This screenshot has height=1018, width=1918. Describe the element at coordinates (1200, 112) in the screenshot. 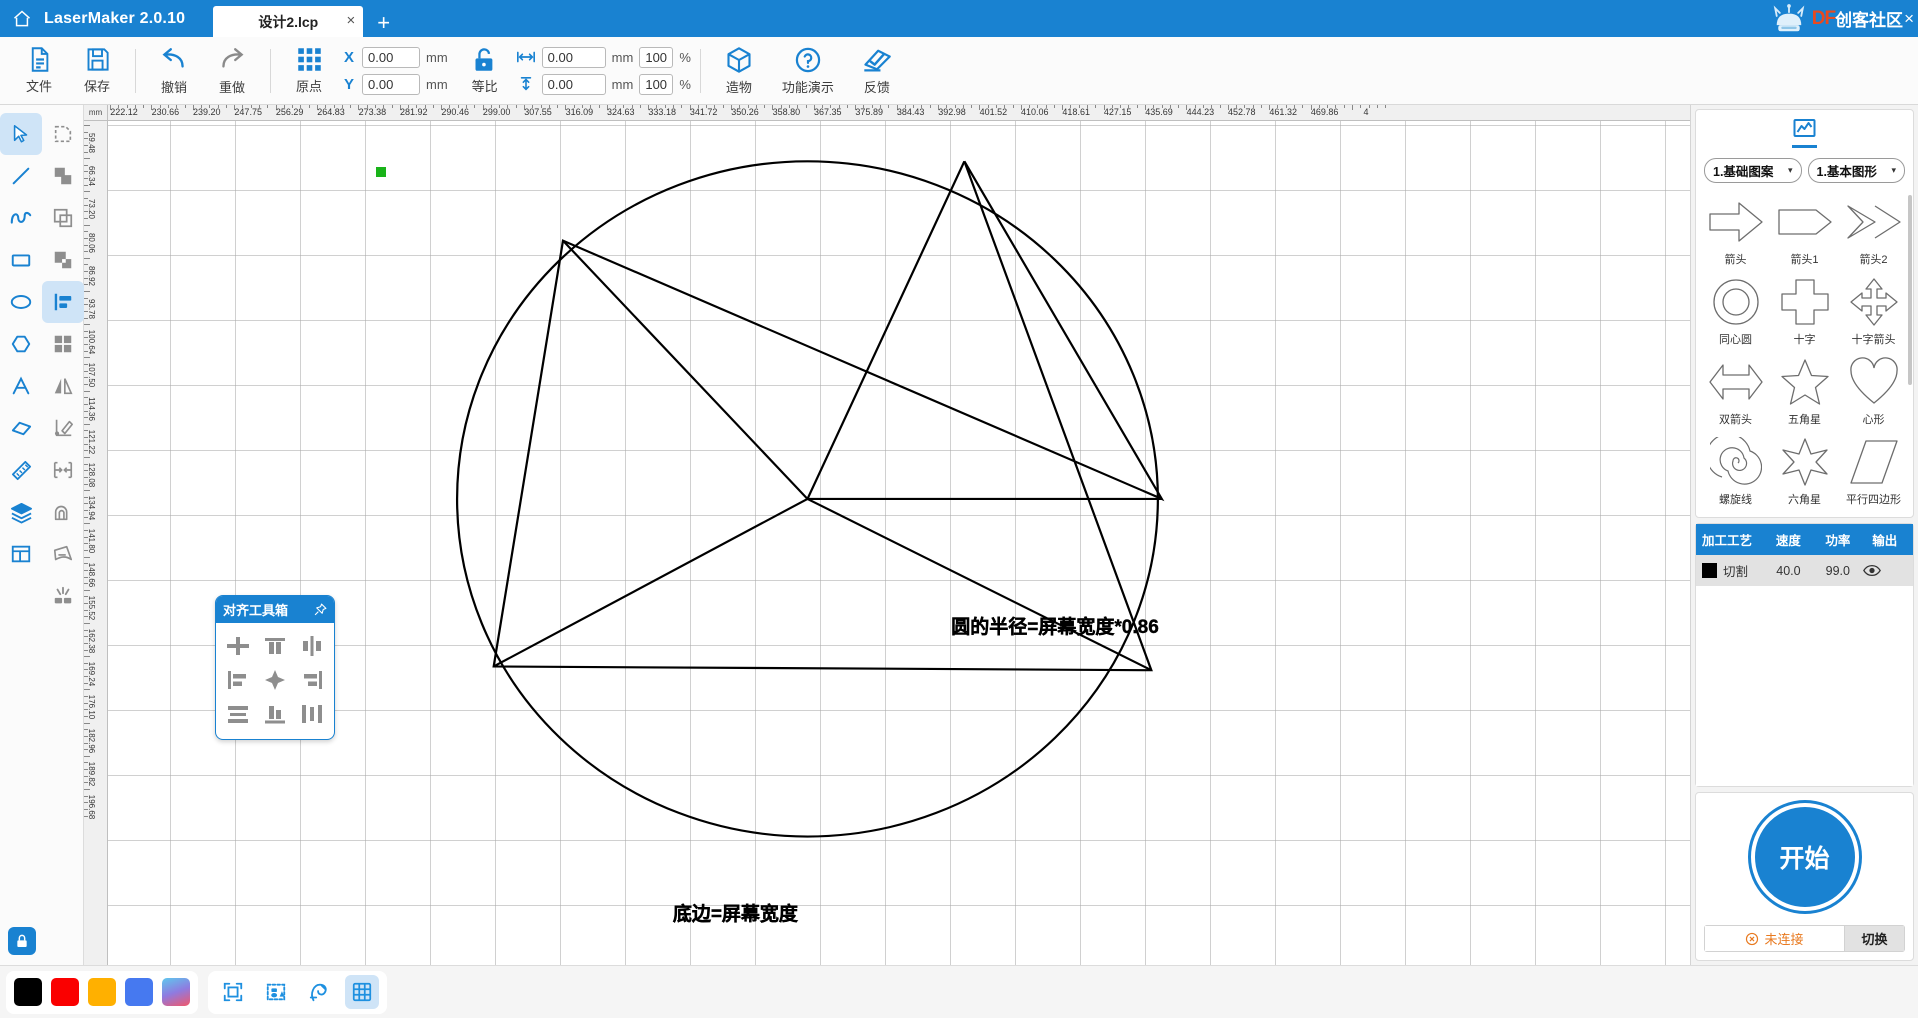

I see `ruler-label: 444.23` at that location.